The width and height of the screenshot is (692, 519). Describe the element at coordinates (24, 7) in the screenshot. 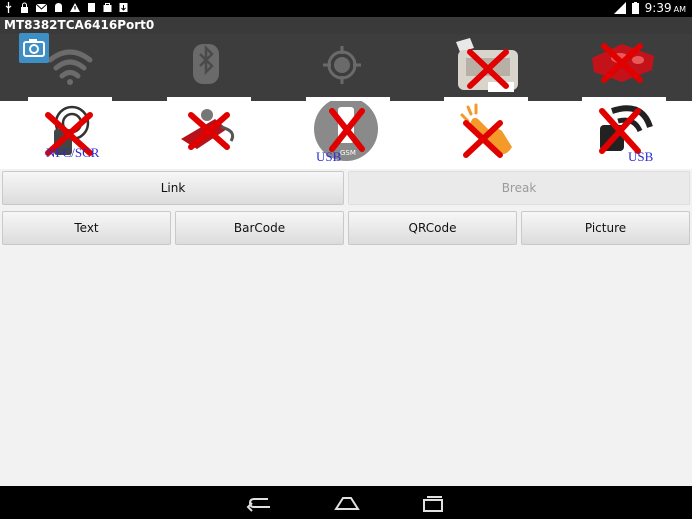

I see `lock-icon` at that location.